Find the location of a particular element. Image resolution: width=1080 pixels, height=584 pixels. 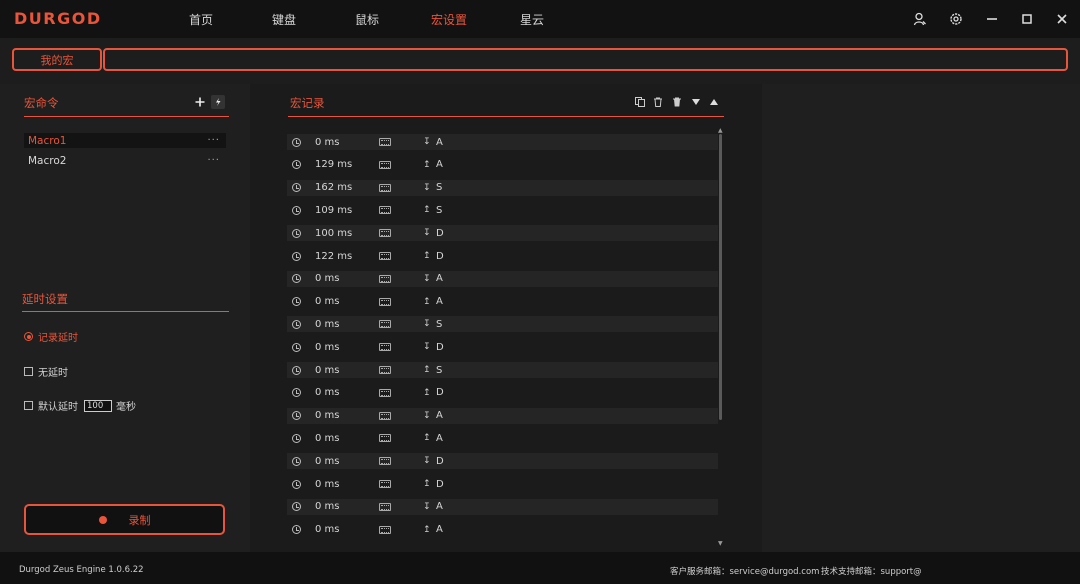

engine-version: Durgod Zeus Engine 1.0.6.22 is located at coordinates (81, 570).